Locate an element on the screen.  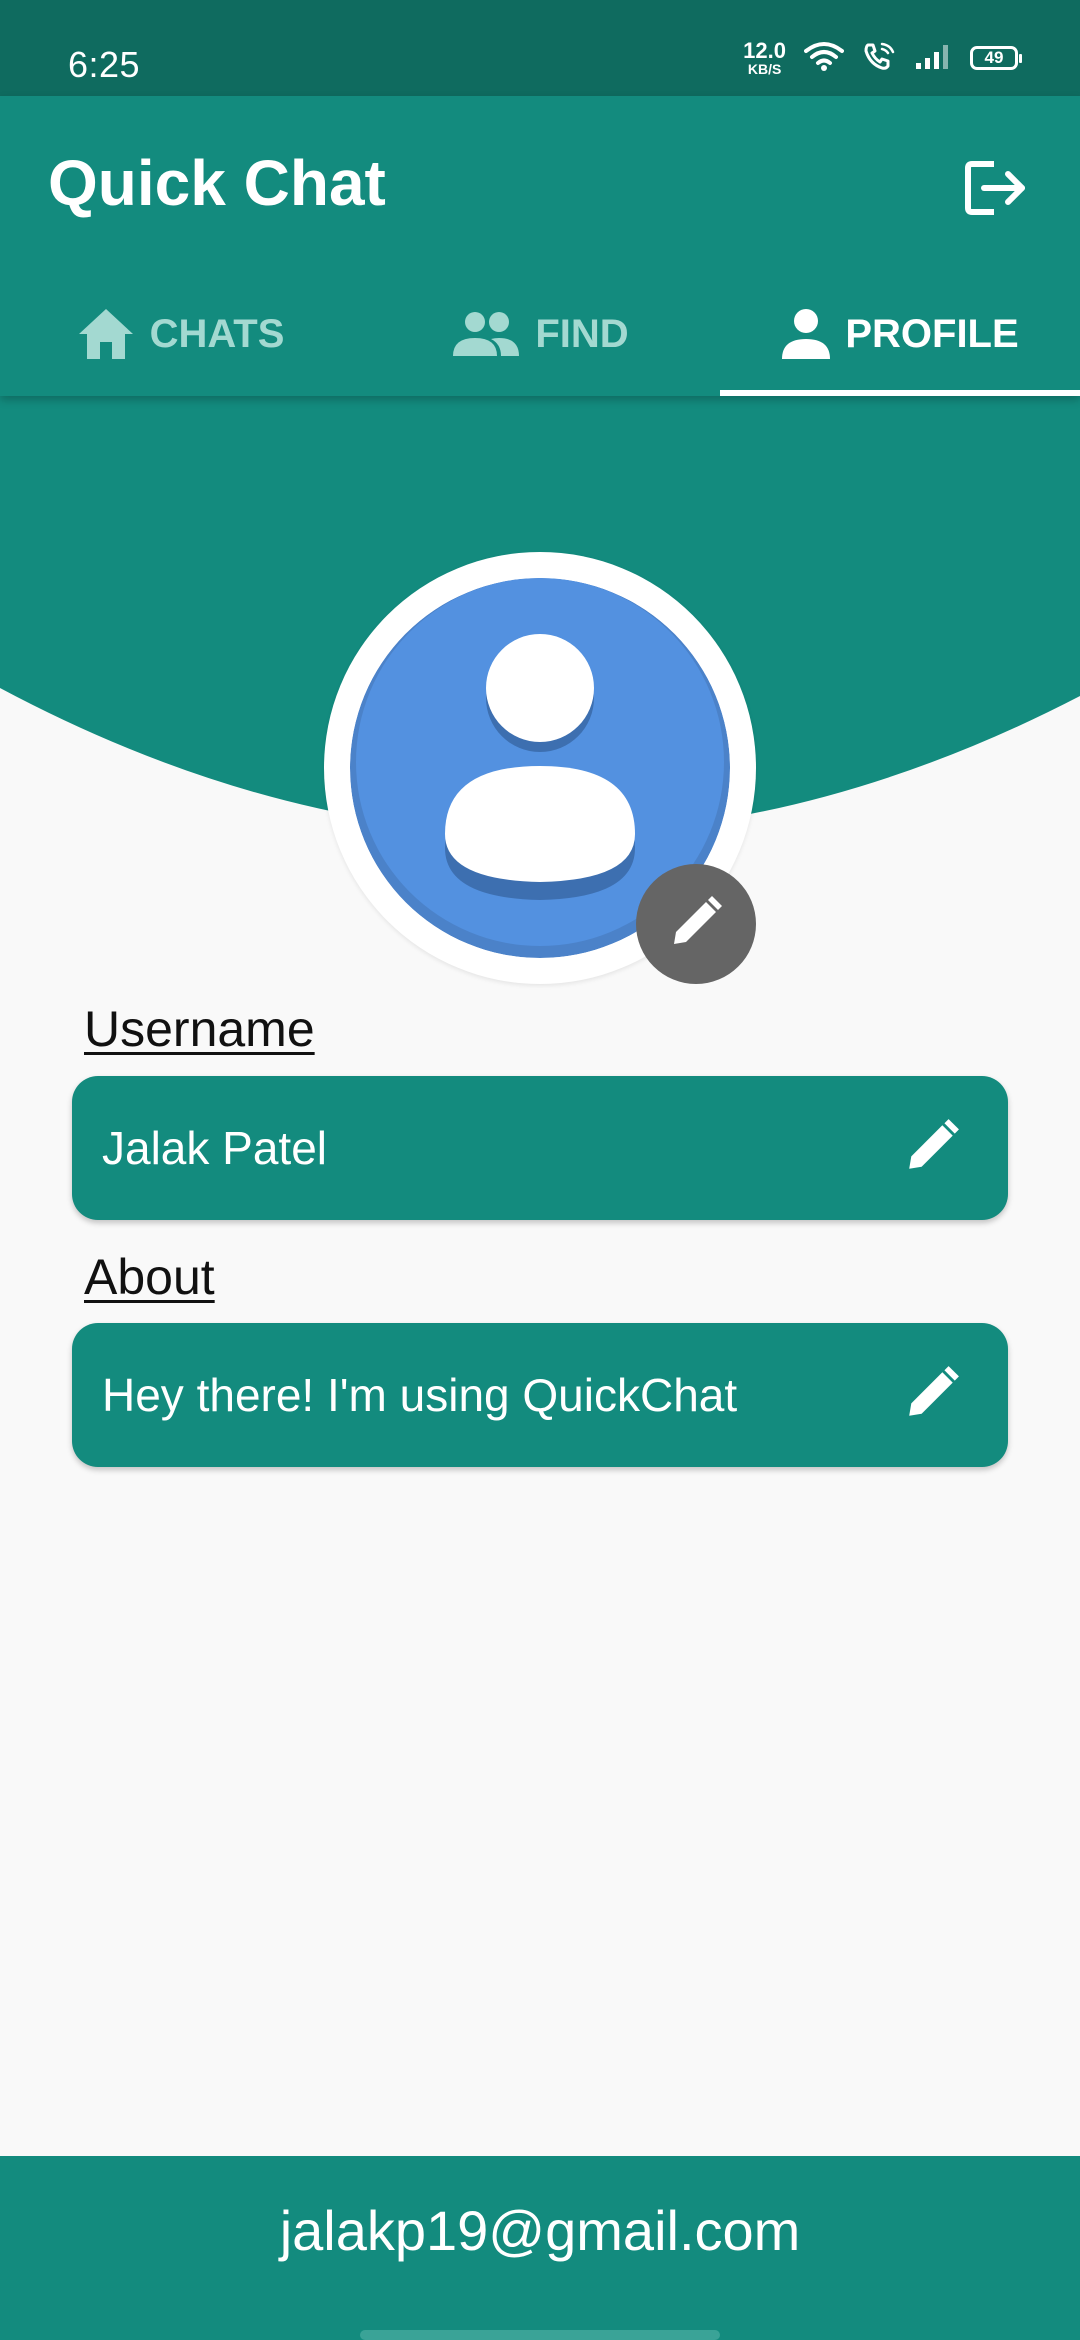
wifi-calling-icon is located at coordinates (879, 58).